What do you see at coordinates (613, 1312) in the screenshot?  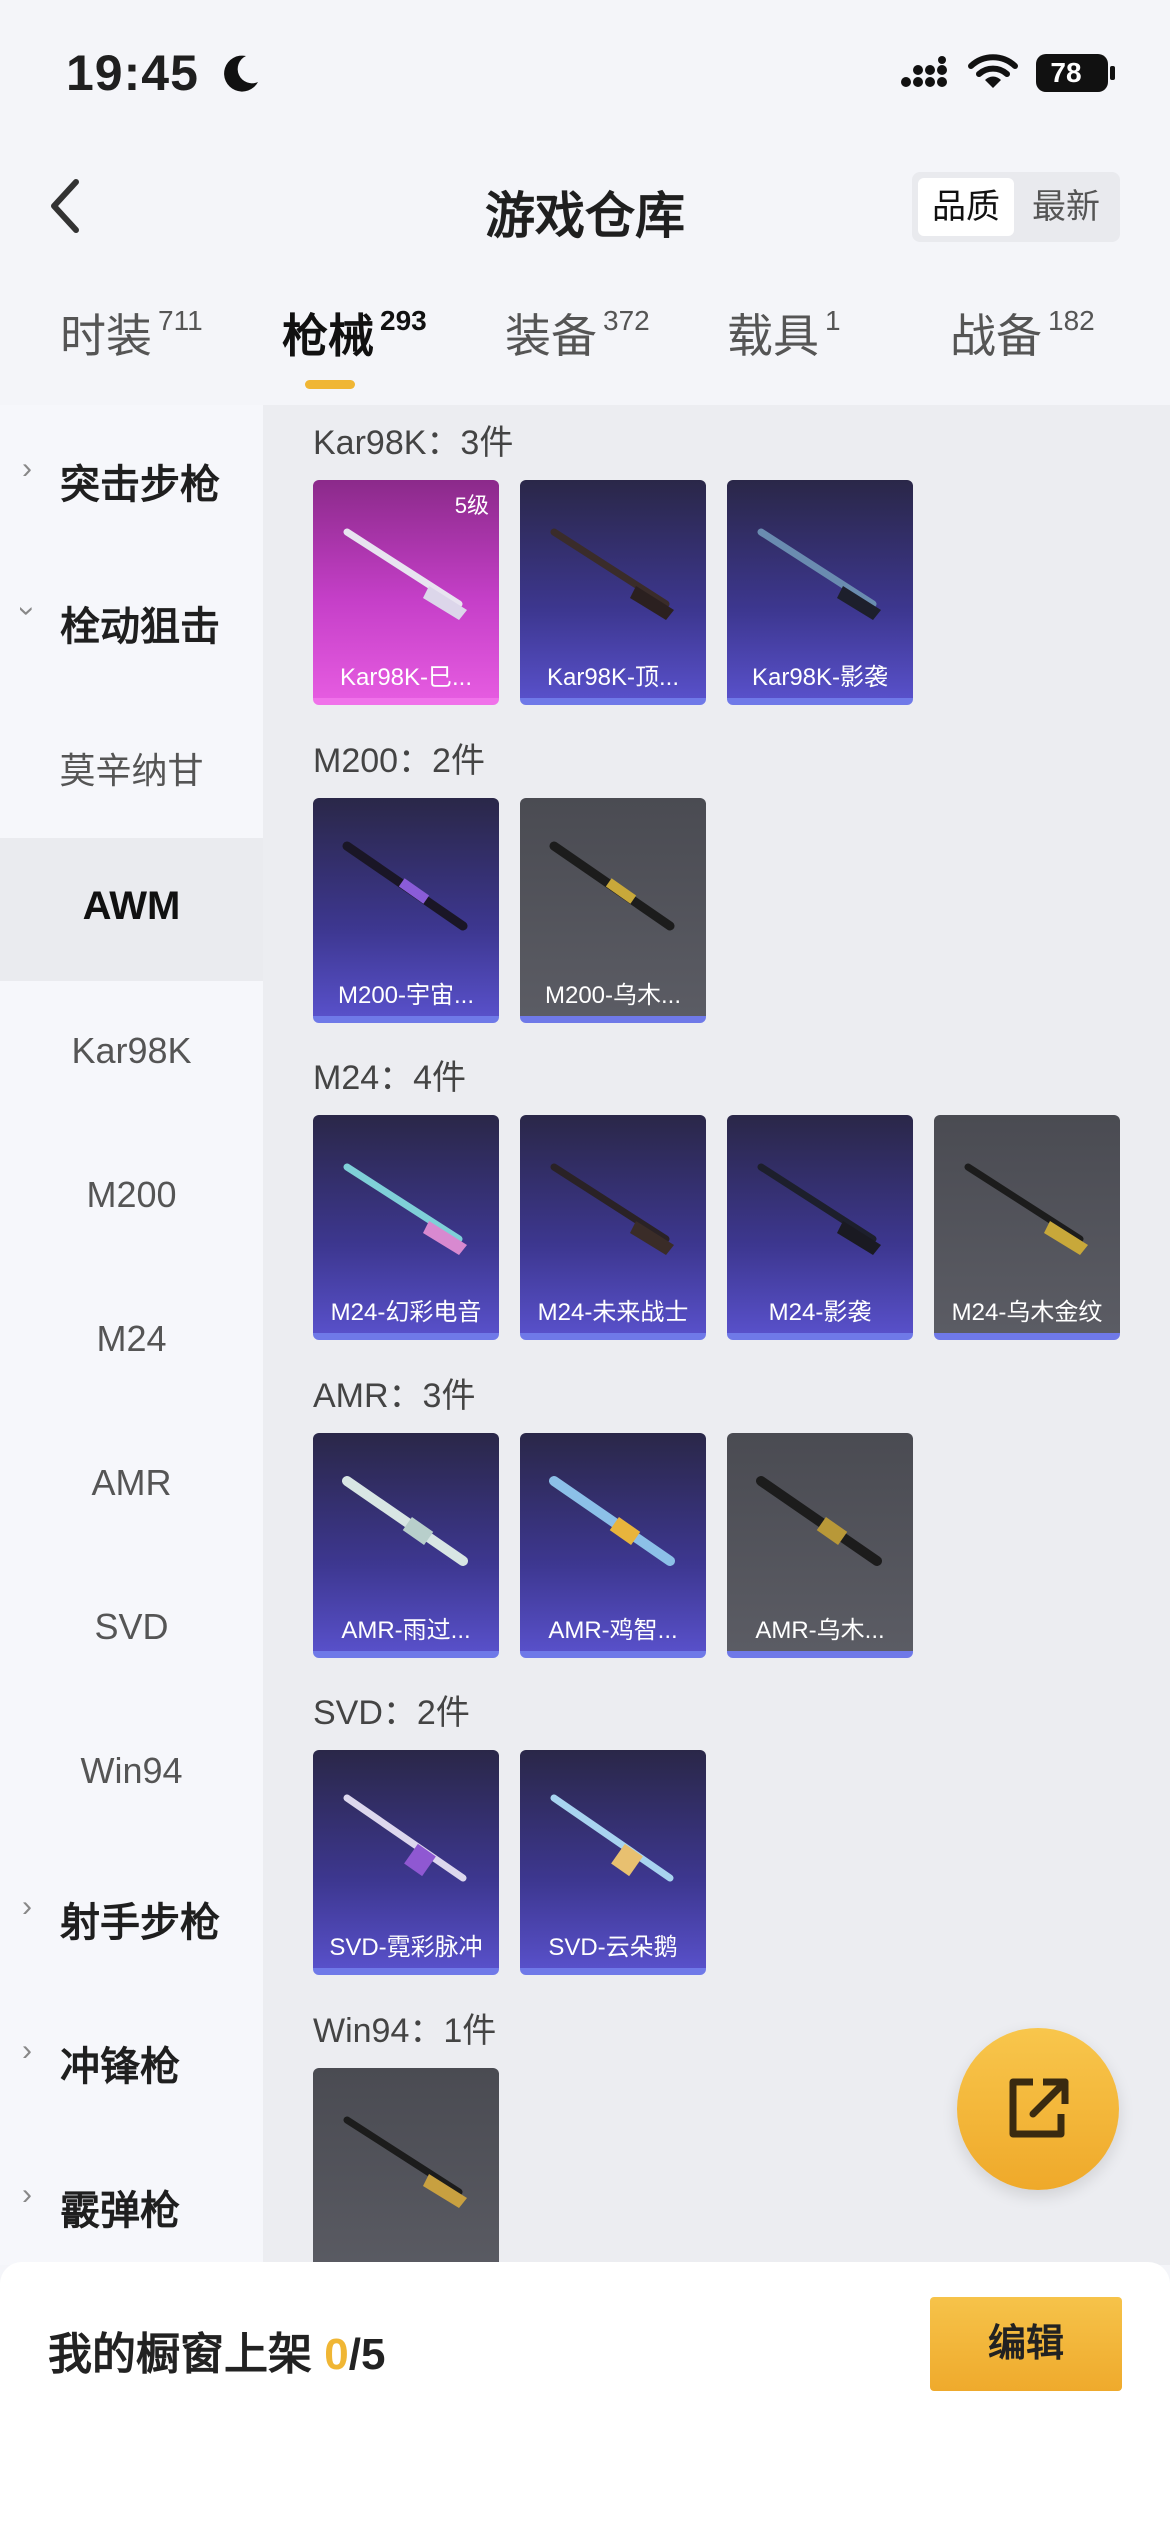 I see `item-label: M24-未来战士` at bounding box center [613, 1312].